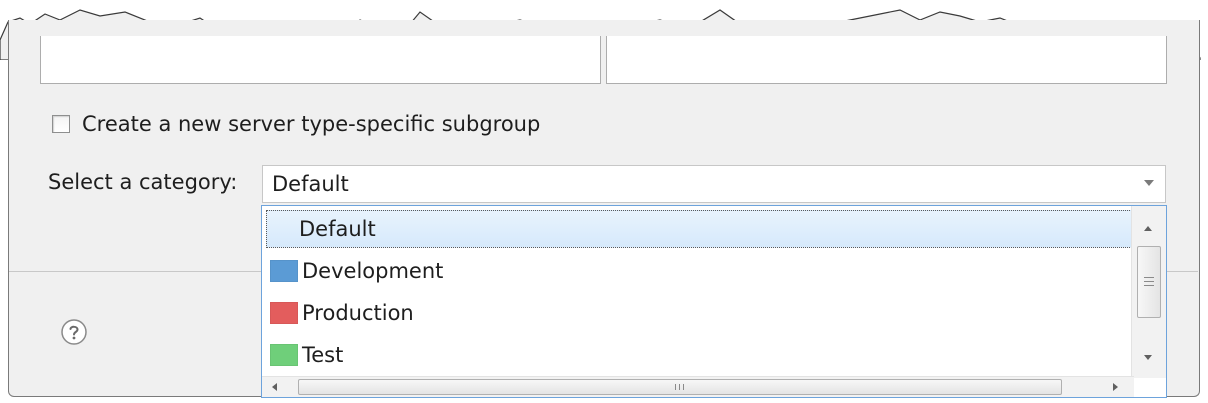 Image resolution: width=1208 pixels, height=403 pixels. I want to click on help-icon, so click(74, 332).